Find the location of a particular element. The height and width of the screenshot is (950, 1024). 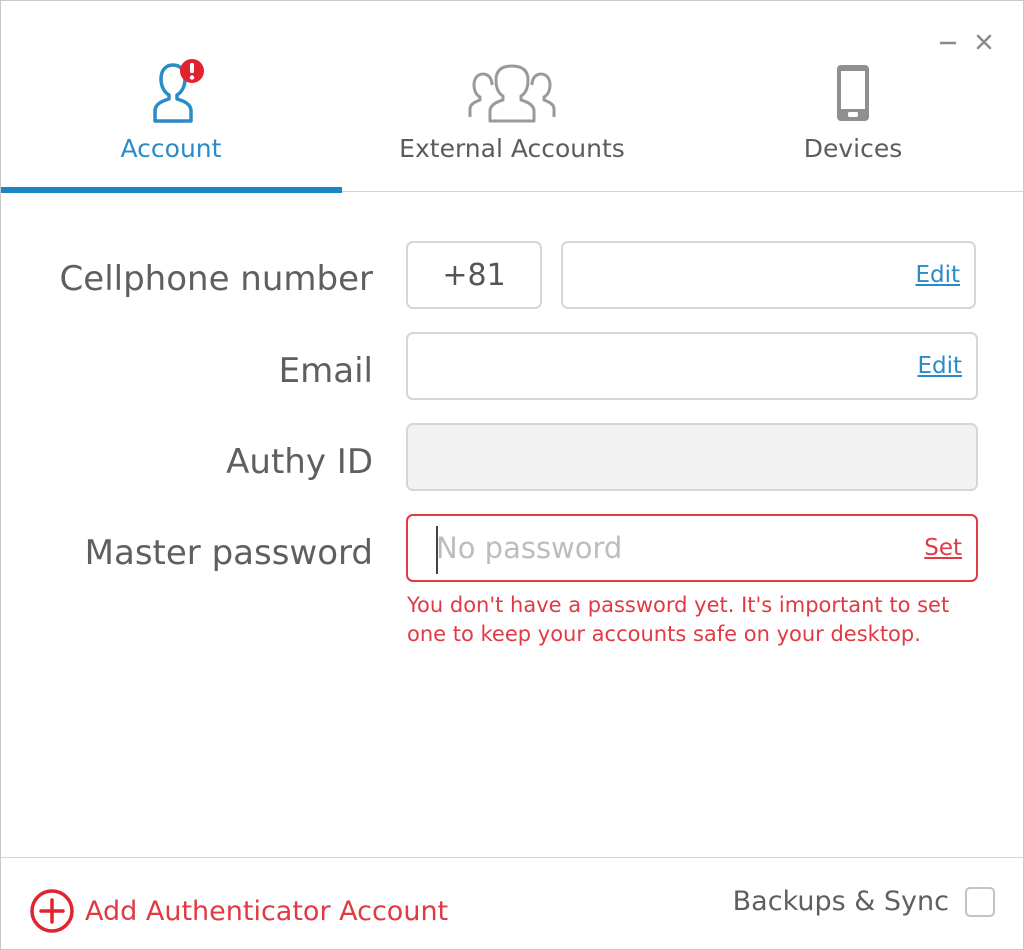

master-password-field: Set is located at coordinates (692, 548).